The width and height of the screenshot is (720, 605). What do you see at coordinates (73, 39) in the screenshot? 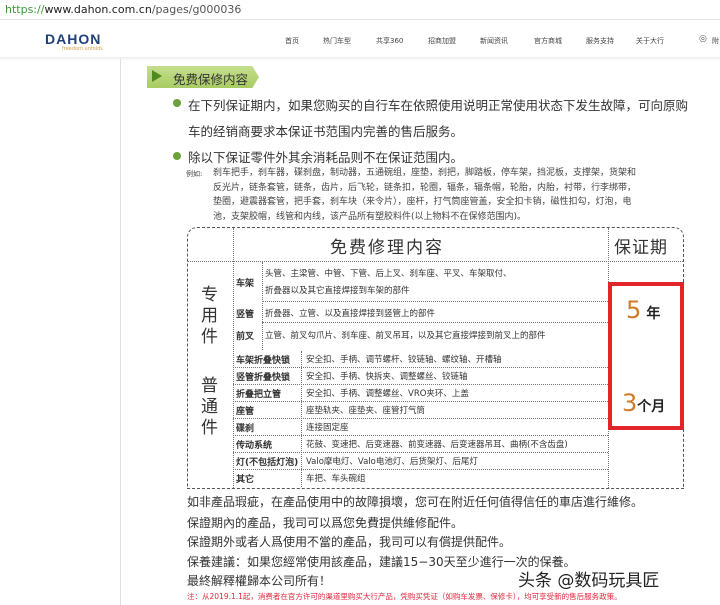
I see `dahon-logo: DAHON` at bounding box center [73, 39].